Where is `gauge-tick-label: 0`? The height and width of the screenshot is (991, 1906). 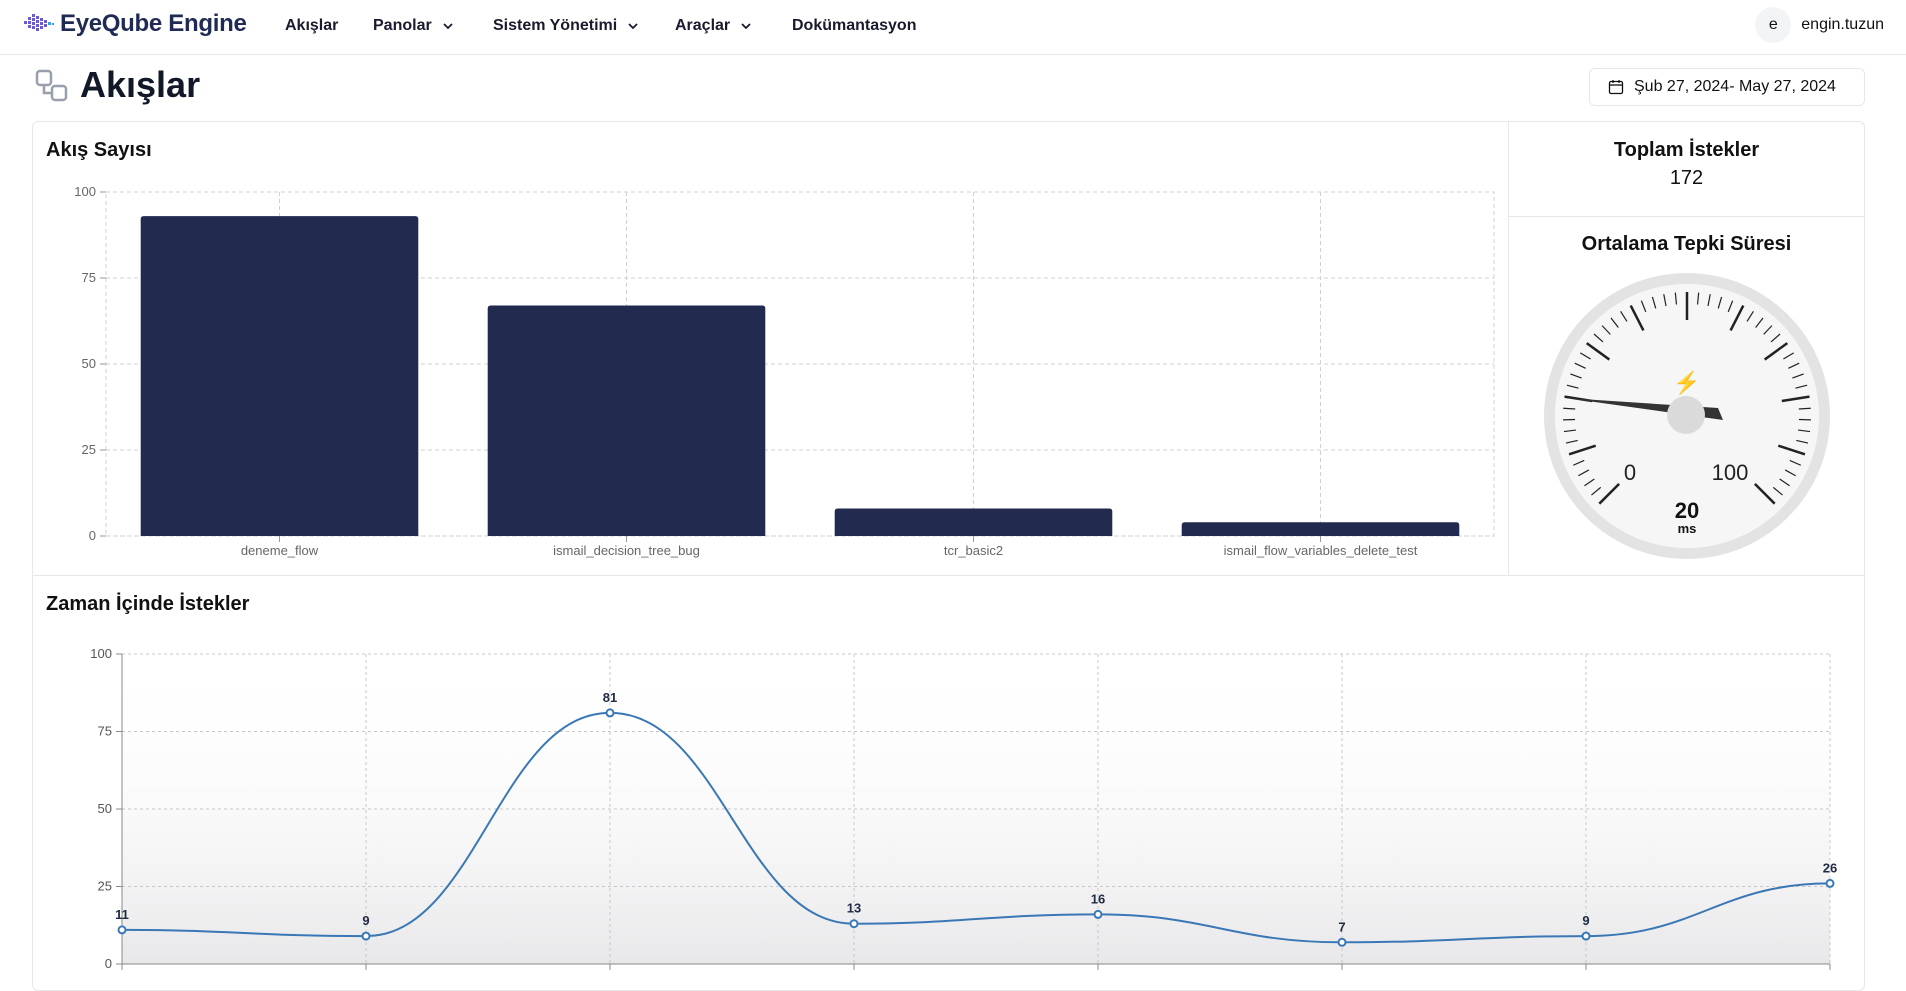
gauge-tick-label: 0 is located at coordinates (1630, 472).